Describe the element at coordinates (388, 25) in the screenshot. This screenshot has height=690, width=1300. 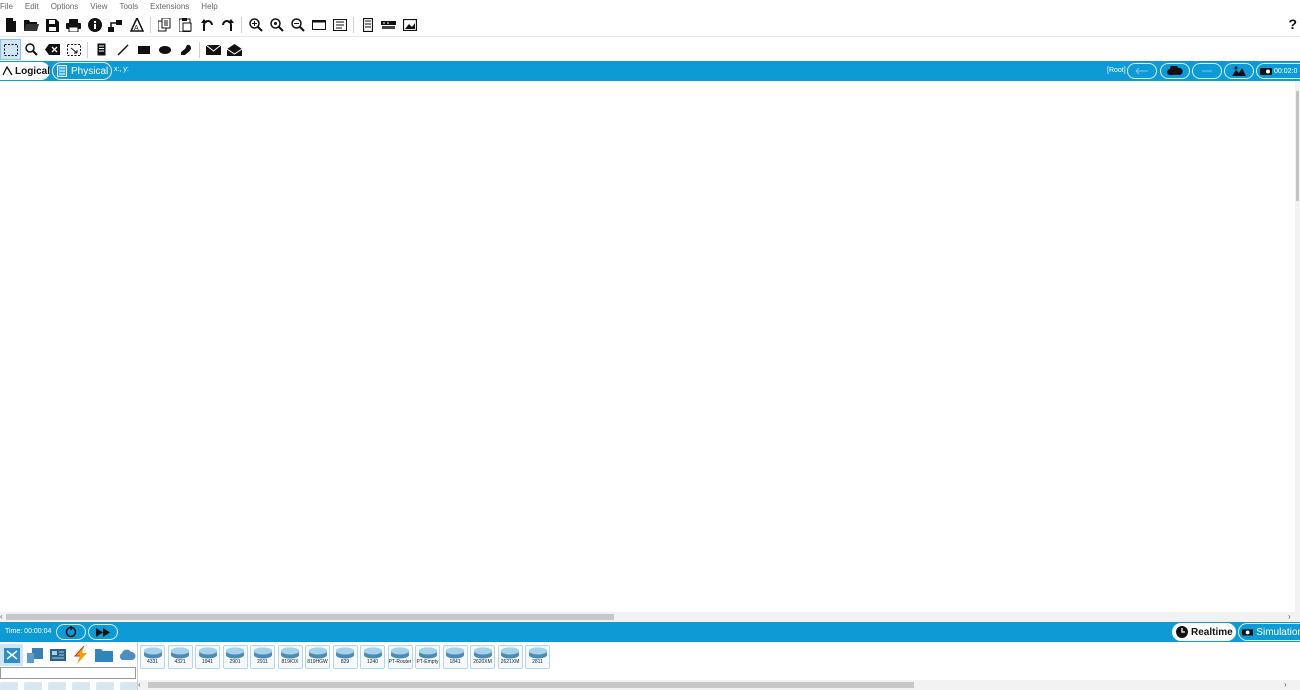
I see `cluster-icon` at that location.